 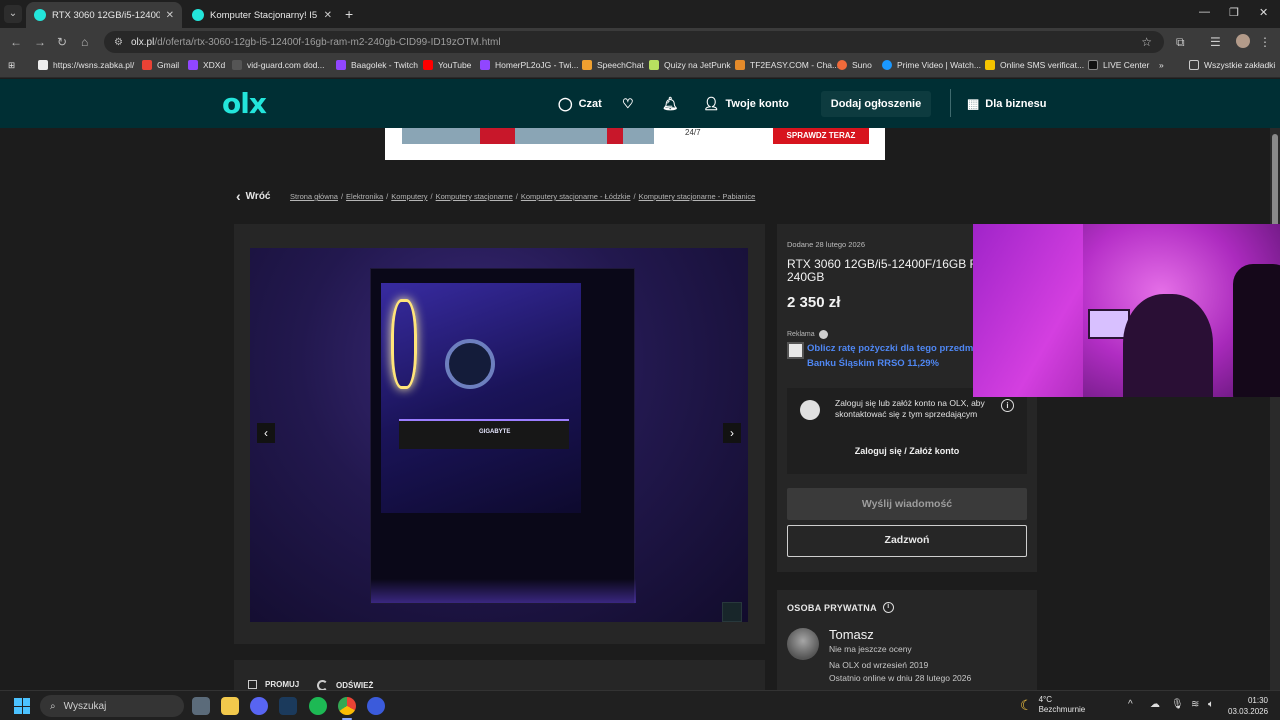 What do you see at coordinates (13, 14) in the screenshot?
I see `tab-search-button: ⌄` at bounding box center [13, 14].